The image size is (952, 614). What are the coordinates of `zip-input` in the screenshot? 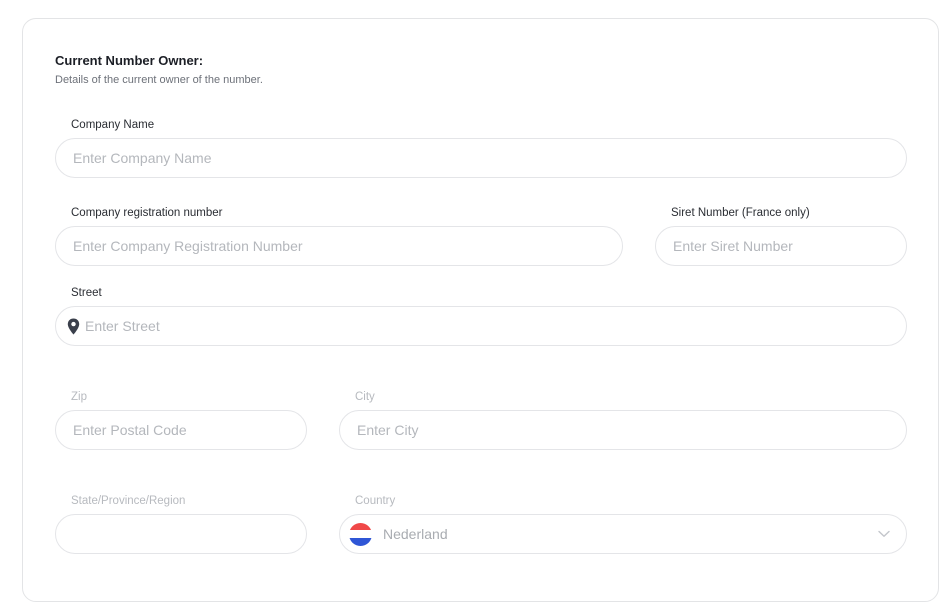 It's located at (182, 430).